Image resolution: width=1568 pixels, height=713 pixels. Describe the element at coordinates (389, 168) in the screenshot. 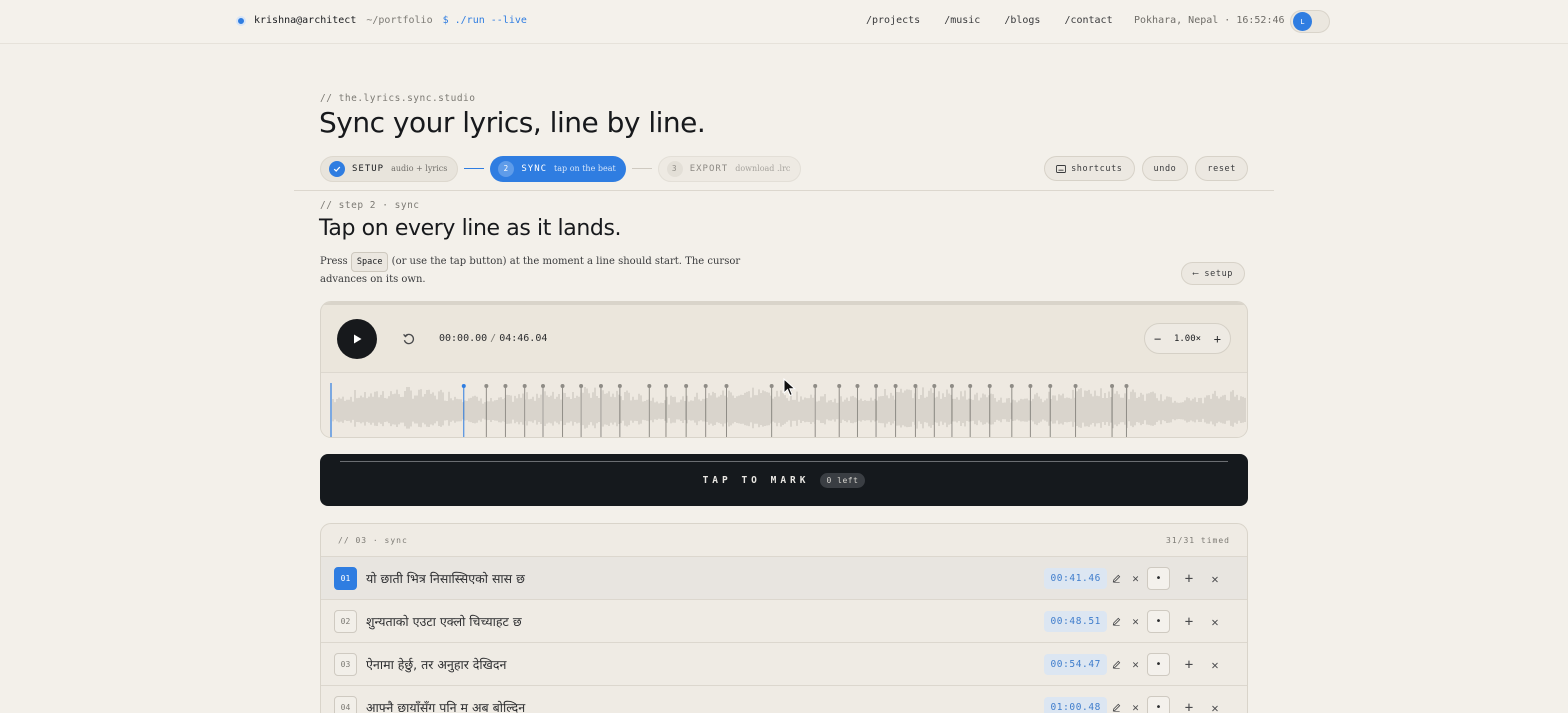

I see `step-setup: SETUP audio + lyrics` at that location.